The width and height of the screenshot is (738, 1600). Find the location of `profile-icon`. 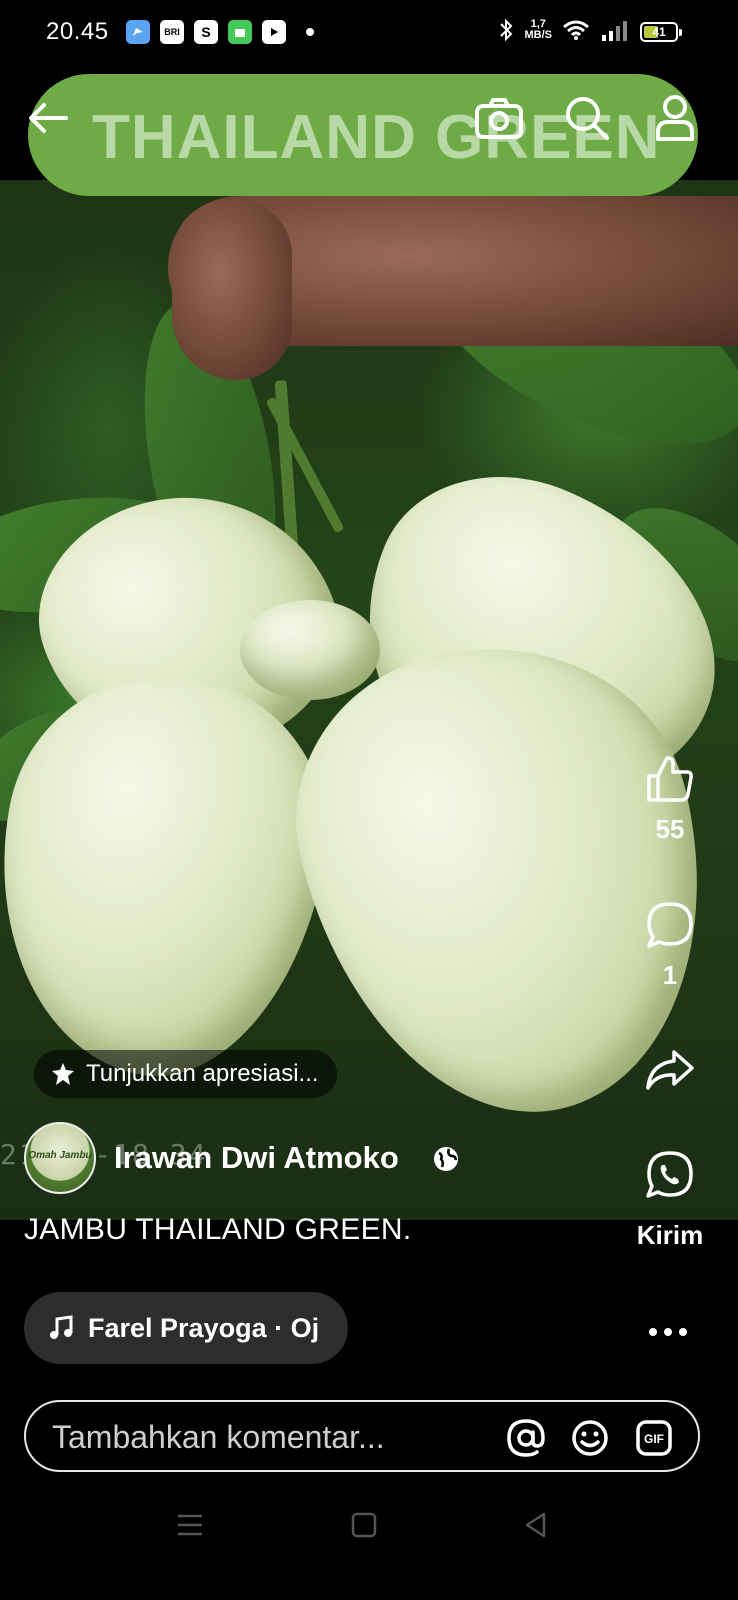

profile-icon is located at coordinates (675, 118).